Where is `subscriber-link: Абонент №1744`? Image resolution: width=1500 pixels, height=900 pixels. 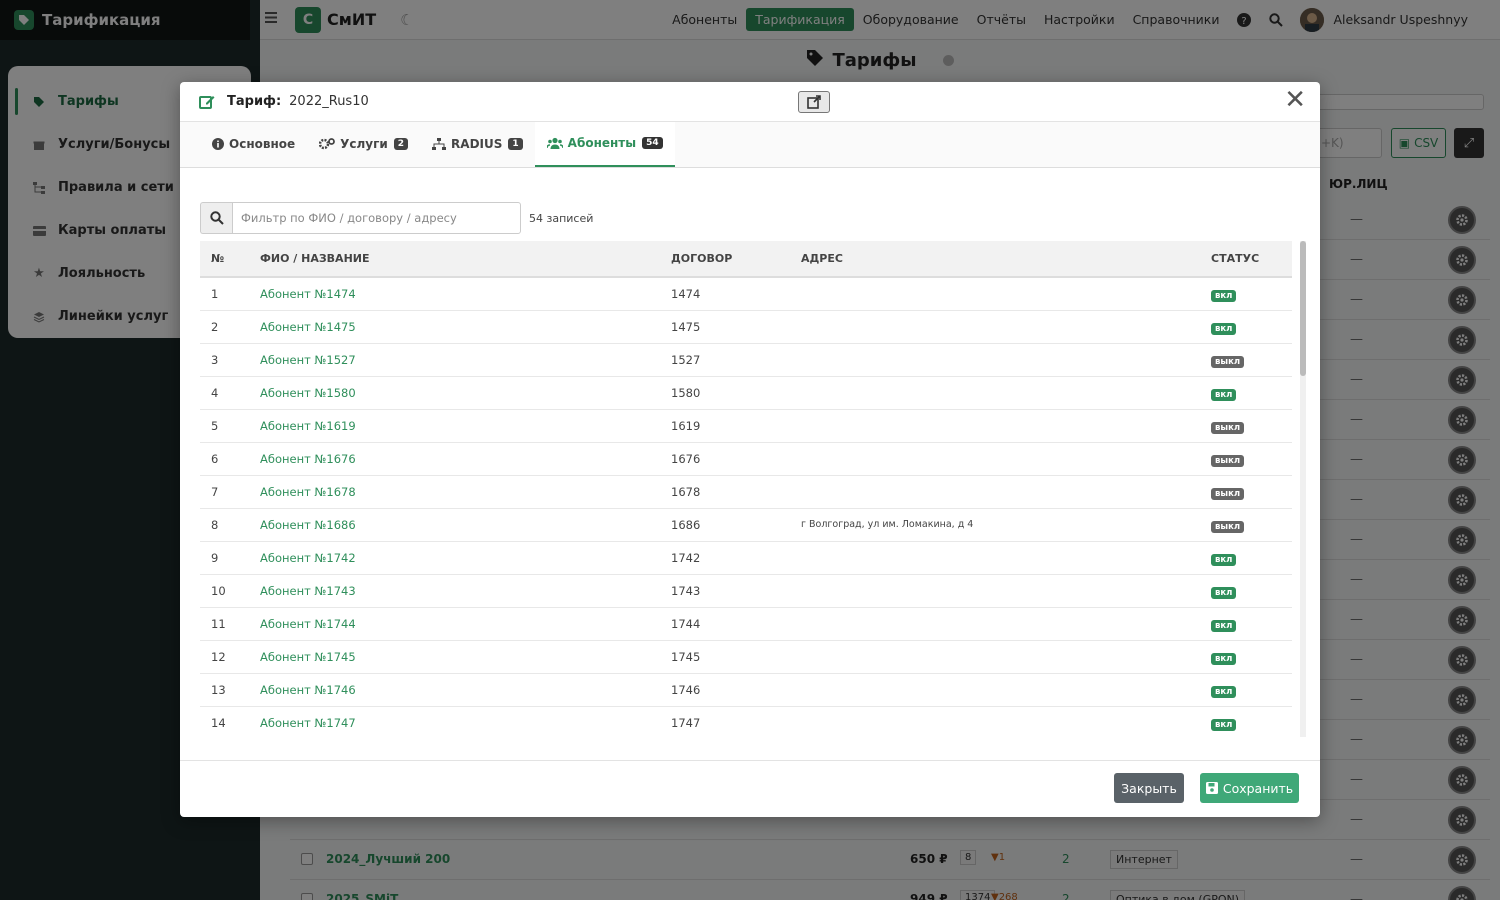 subscriber-link: Абонент №1744 is located at coordinates (454, 624).